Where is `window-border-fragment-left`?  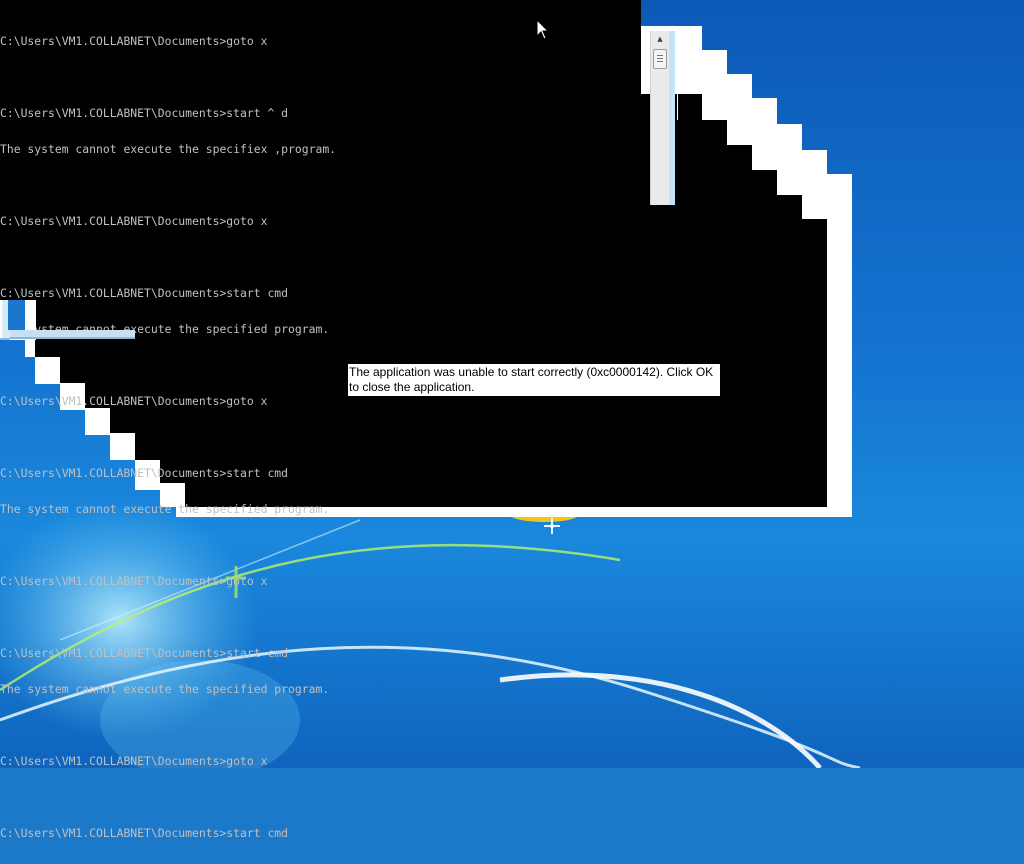
window-border-fragment-left is located at coordinates (67, 320).